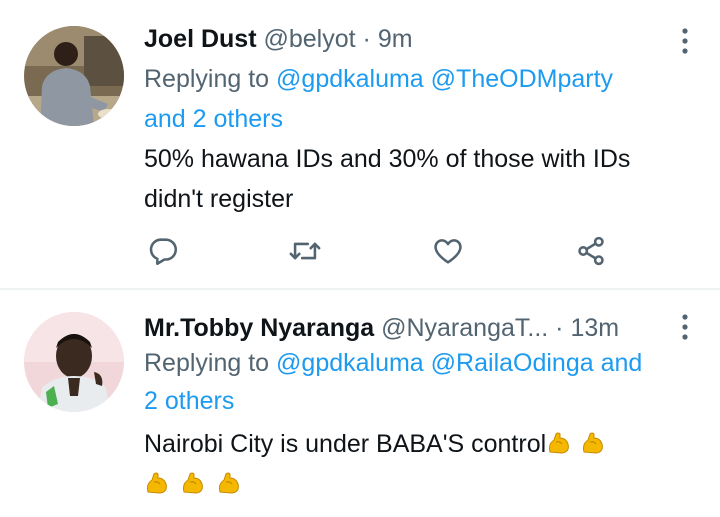  What do you see at coordinates (395, 39) in the screenshot?
I see `timestamp: 9m` at bounding box center [395, 39].